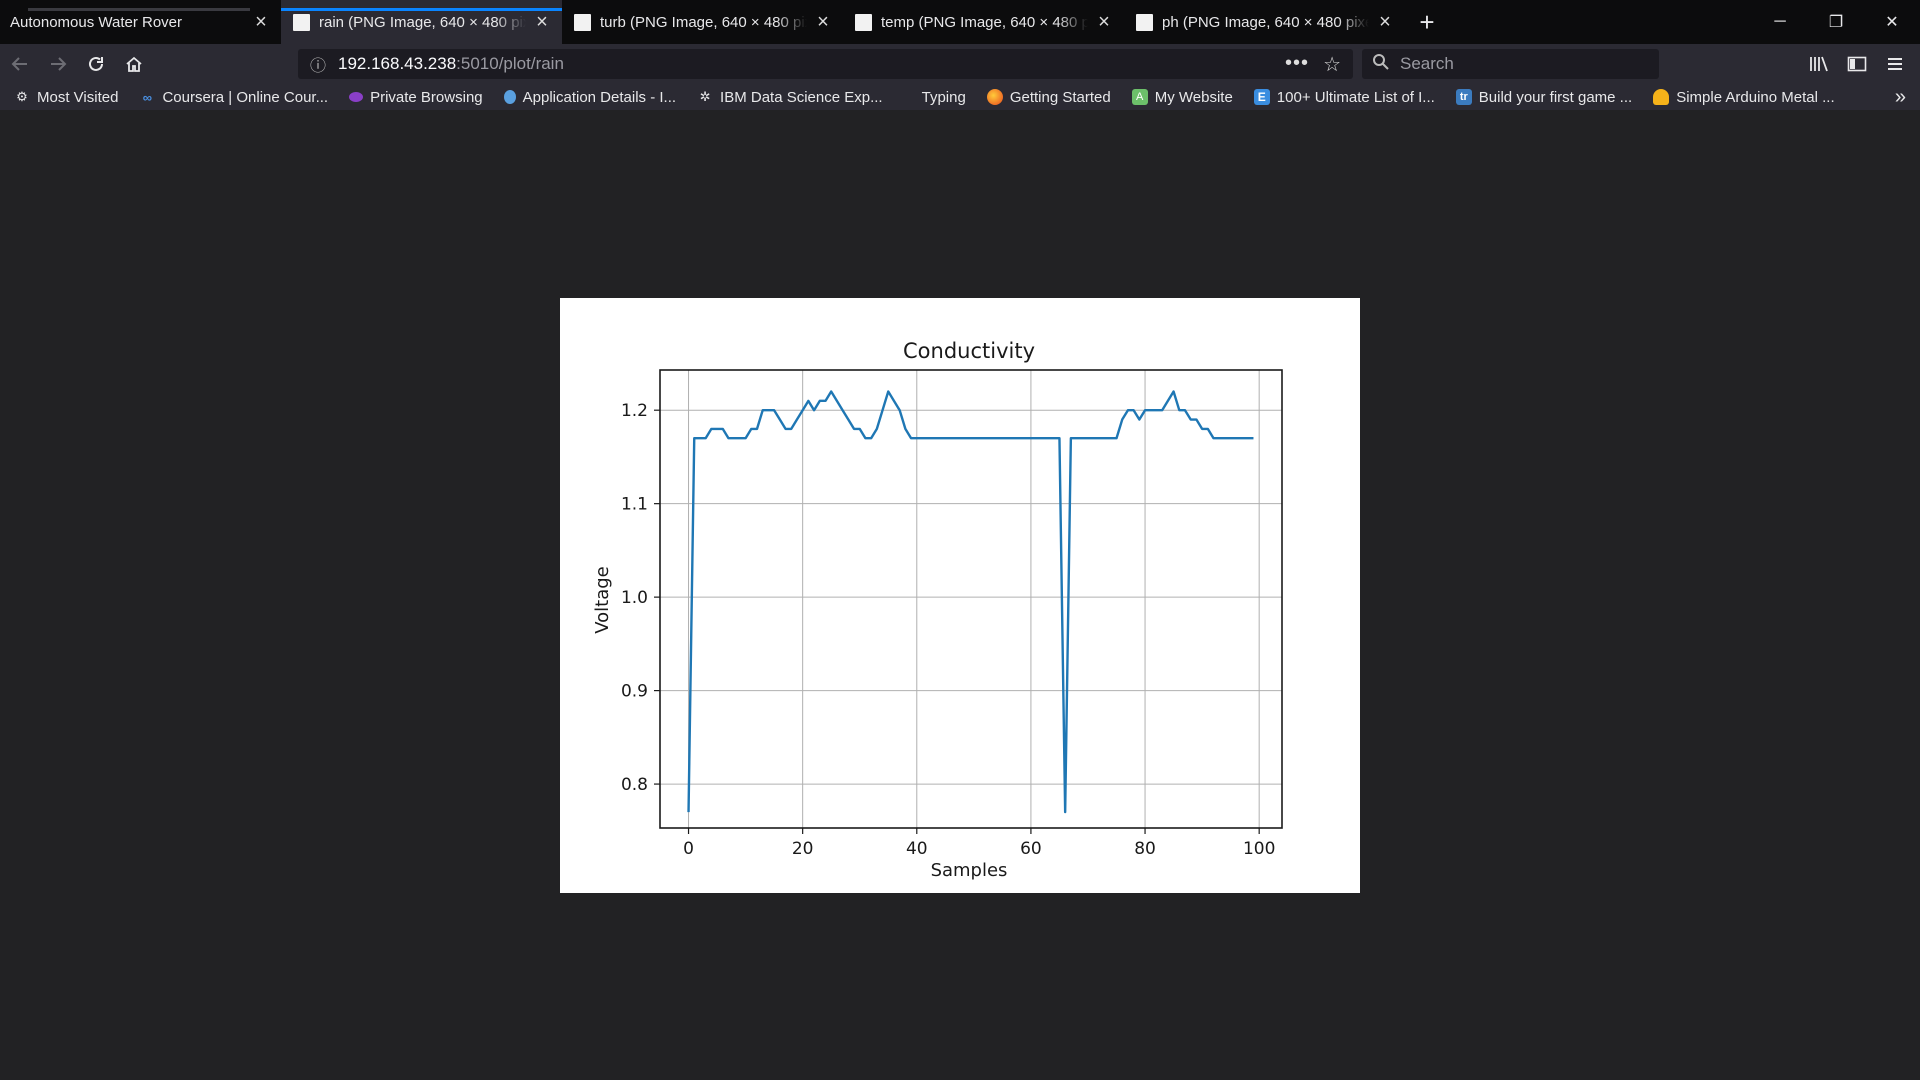  Describe the element at coordinates (1259, 849) in the screenshot. I see `x-tick-label: 100` at that location.